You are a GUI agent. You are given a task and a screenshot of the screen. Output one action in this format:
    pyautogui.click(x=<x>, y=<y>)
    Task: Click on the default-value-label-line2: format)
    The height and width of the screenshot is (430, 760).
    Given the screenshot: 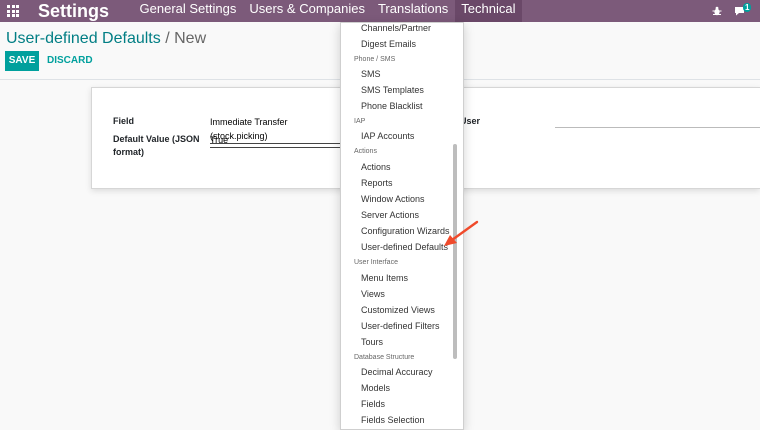 What is the action you would take?
    pyautogui.click(x=128, y=152)
    